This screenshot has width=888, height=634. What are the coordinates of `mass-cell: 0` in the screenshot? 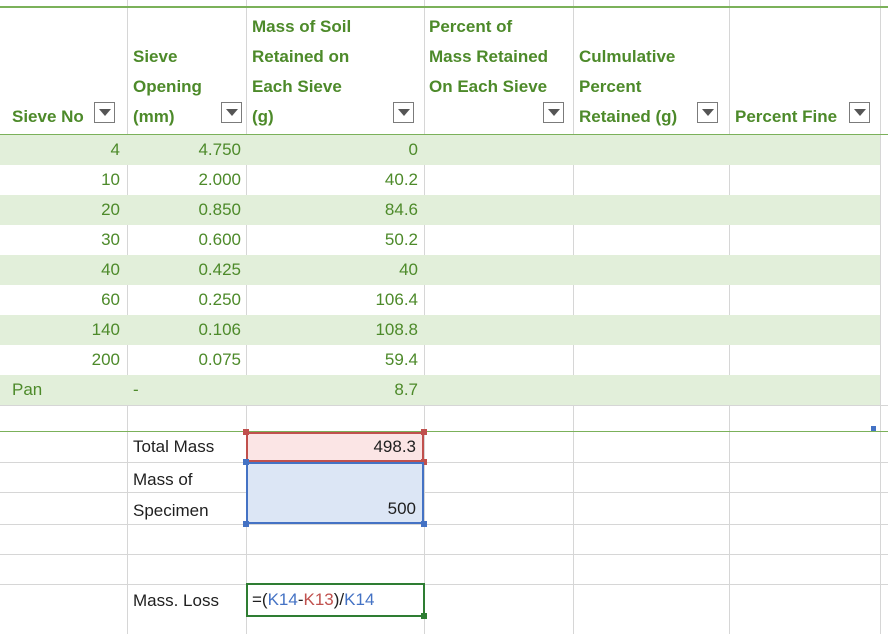 It's located at (413, 149).